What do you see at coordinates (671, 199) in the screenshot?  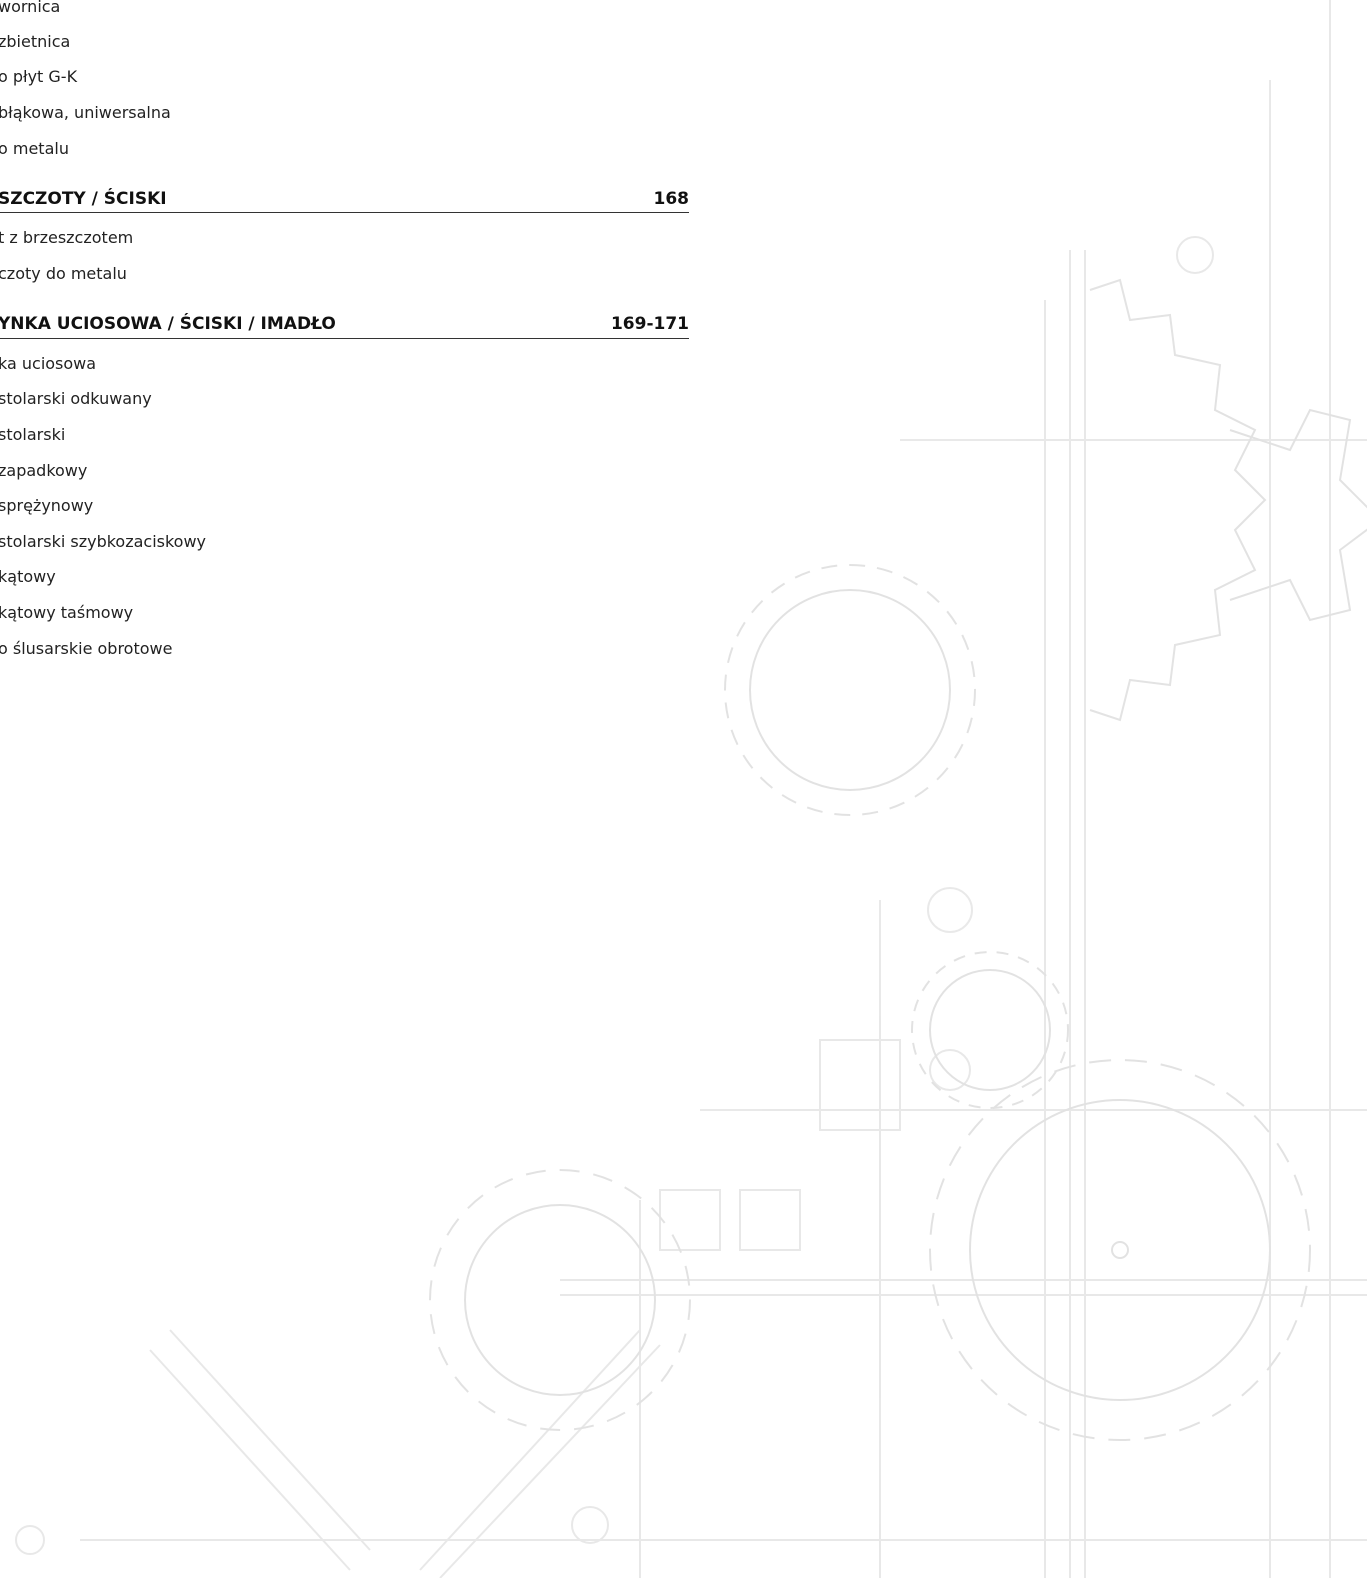 I see `section-page-number: 168` at bounding box center [671, 199].